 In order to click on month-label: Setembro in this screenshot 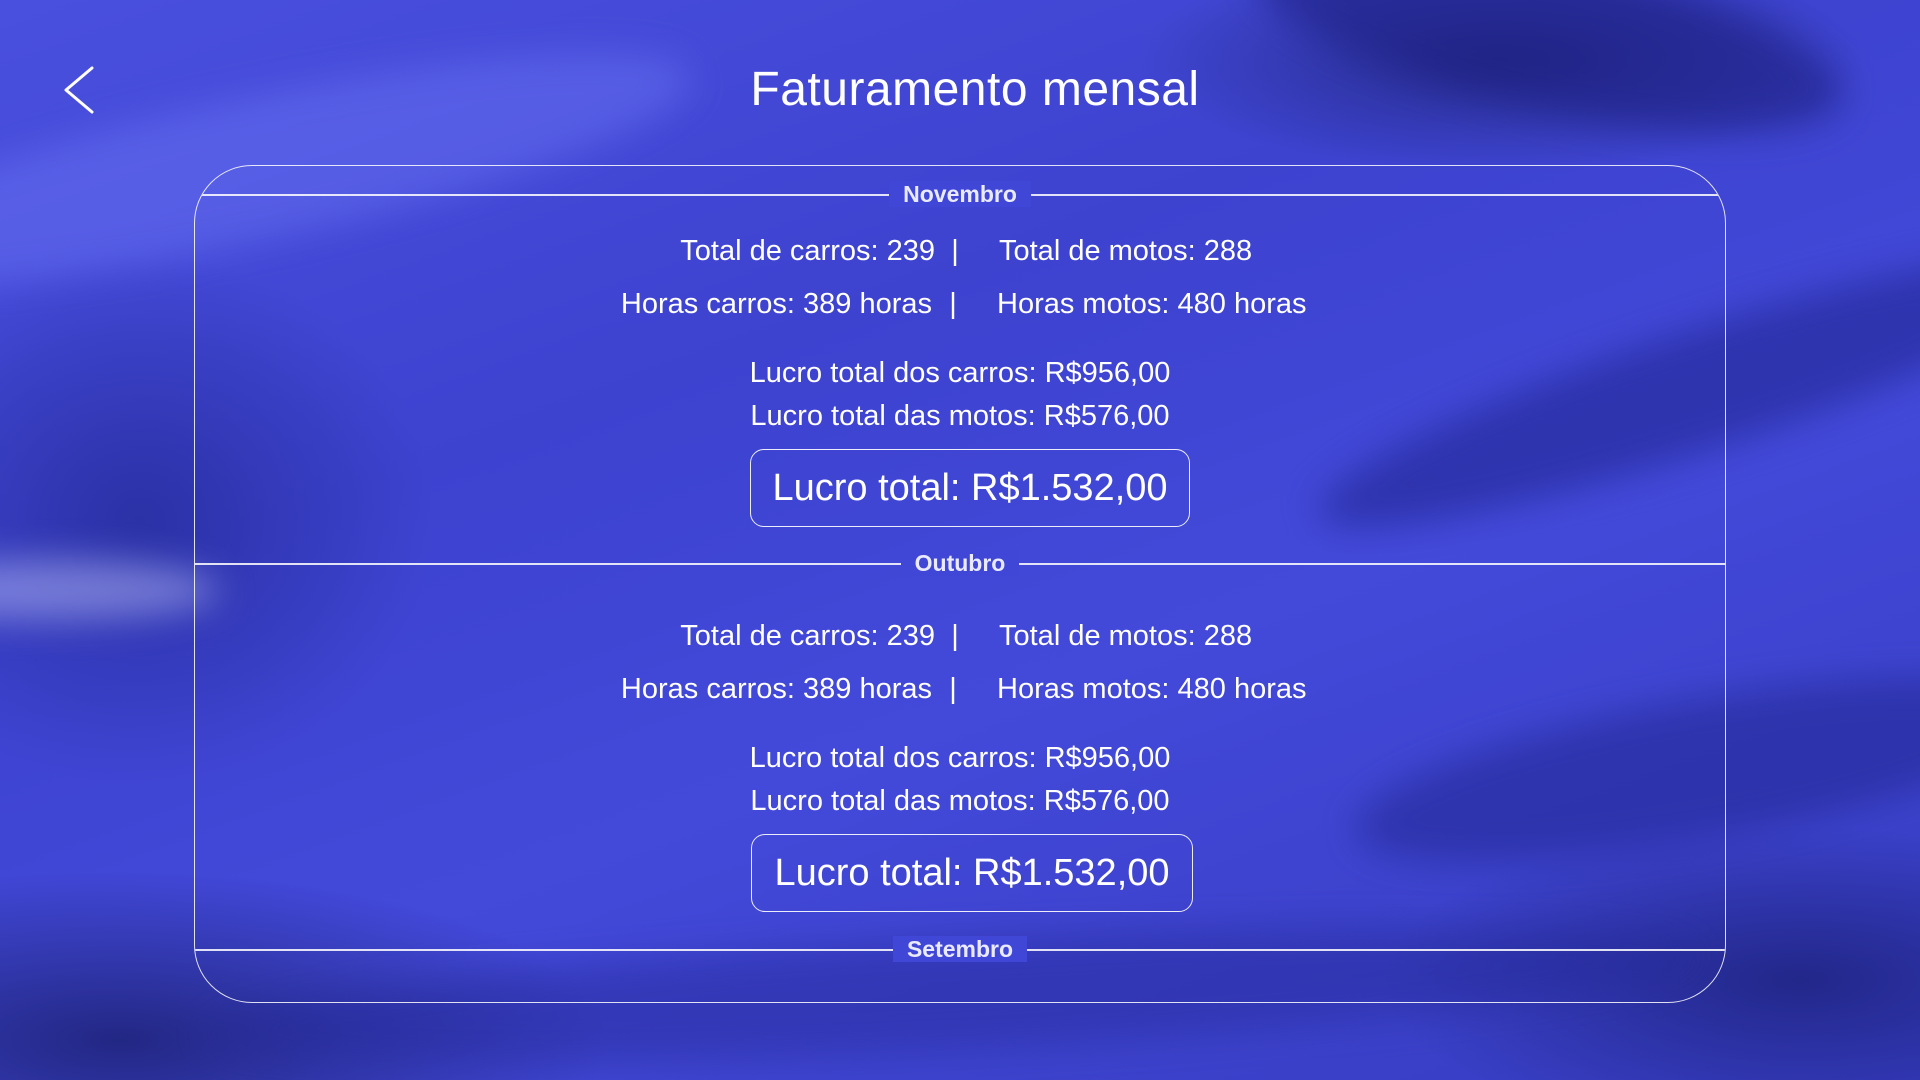, I will do `click(960, 949)`.